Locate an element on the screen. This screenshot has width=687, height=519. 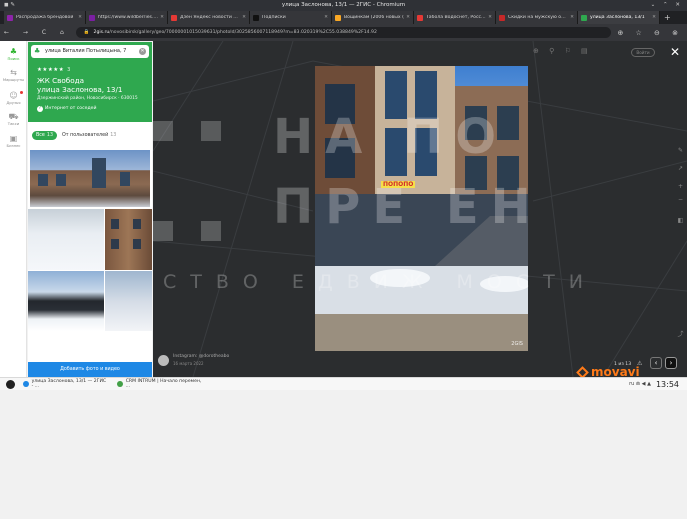
new-tab-button: + is located at coordinates (667, 17).